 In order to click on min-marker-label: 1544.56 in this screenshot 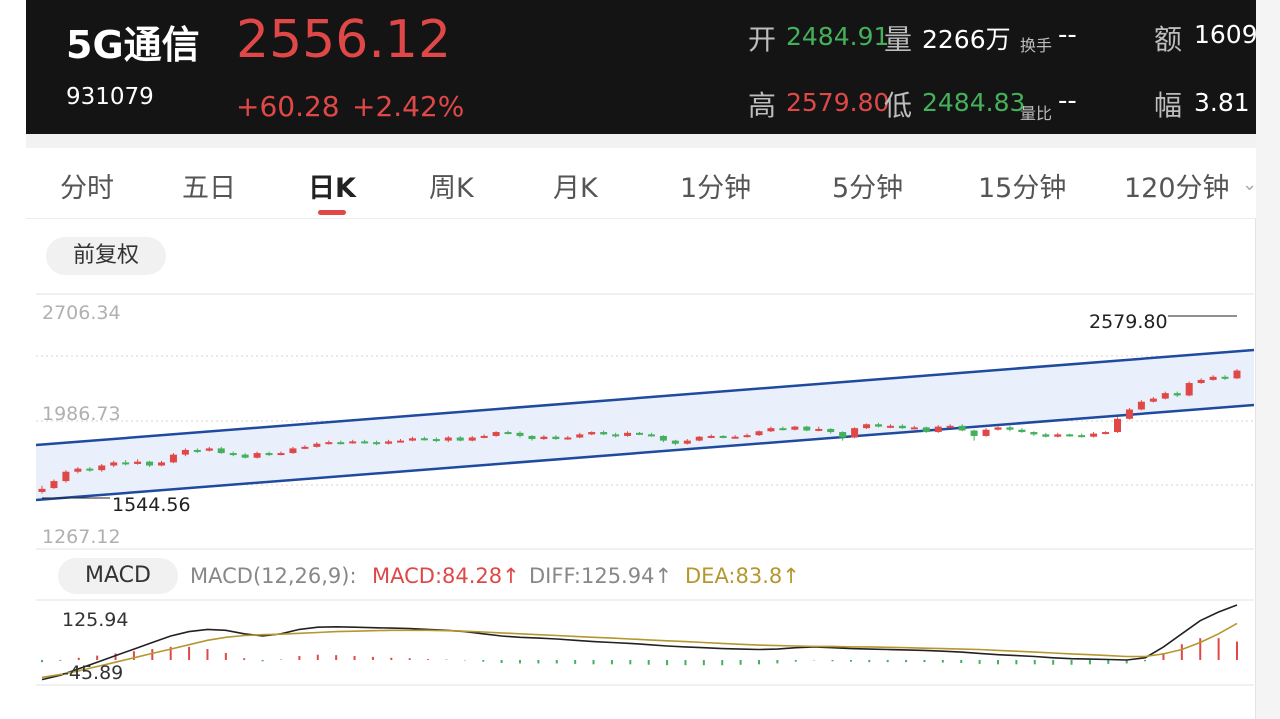, I will do `click(151, 505)`.